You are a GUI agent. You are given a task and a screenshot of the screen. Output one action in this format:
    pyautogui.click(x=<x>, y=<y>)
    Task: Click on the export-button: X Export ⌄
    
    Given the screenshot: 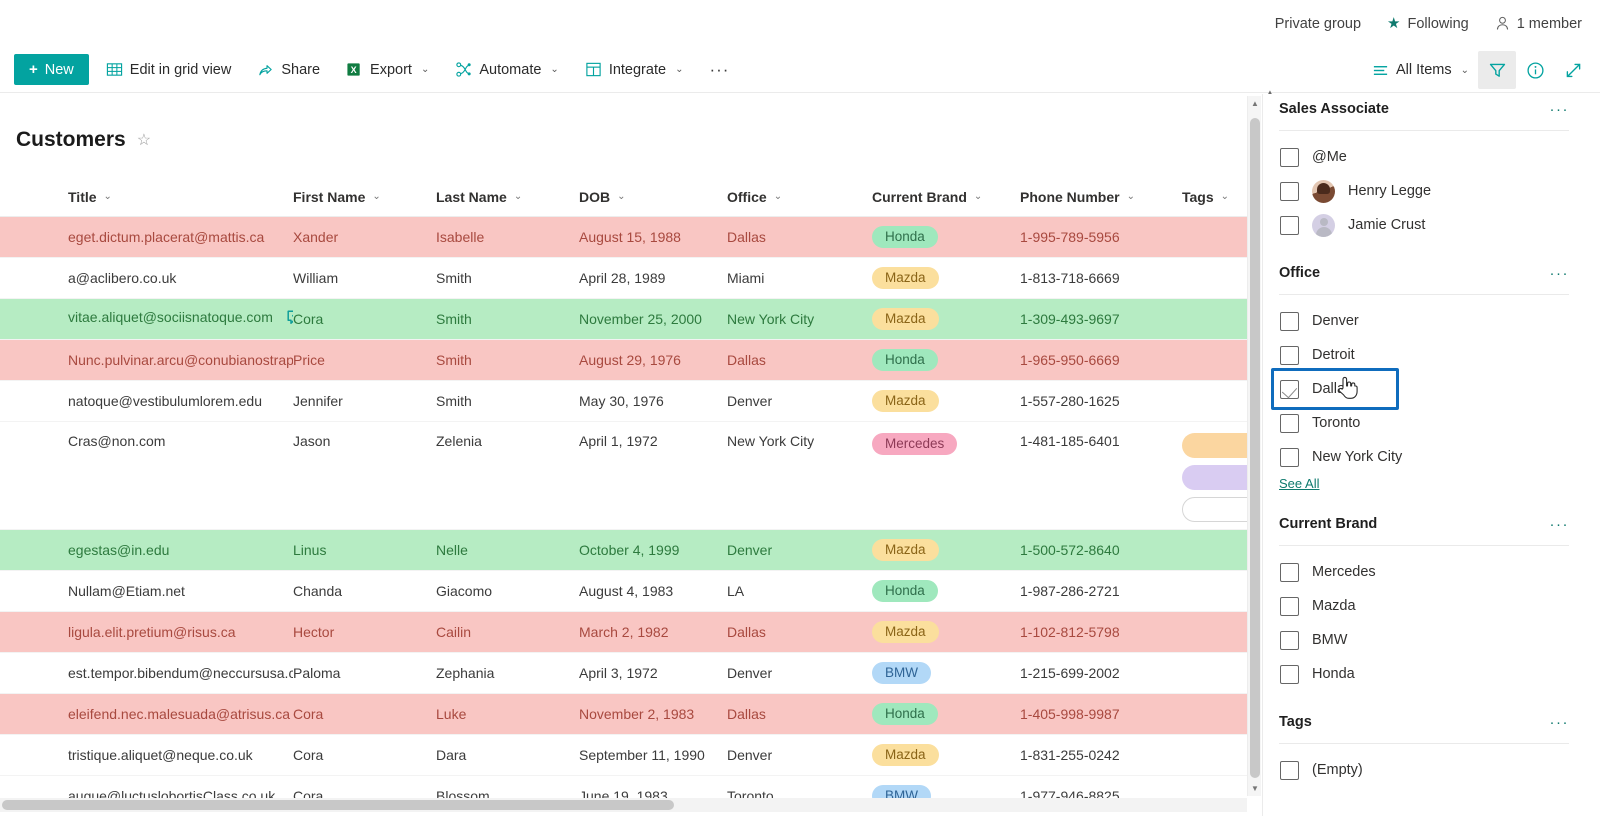 What is the action you would take?
    pyautogui.click(x=387, y=70)
    